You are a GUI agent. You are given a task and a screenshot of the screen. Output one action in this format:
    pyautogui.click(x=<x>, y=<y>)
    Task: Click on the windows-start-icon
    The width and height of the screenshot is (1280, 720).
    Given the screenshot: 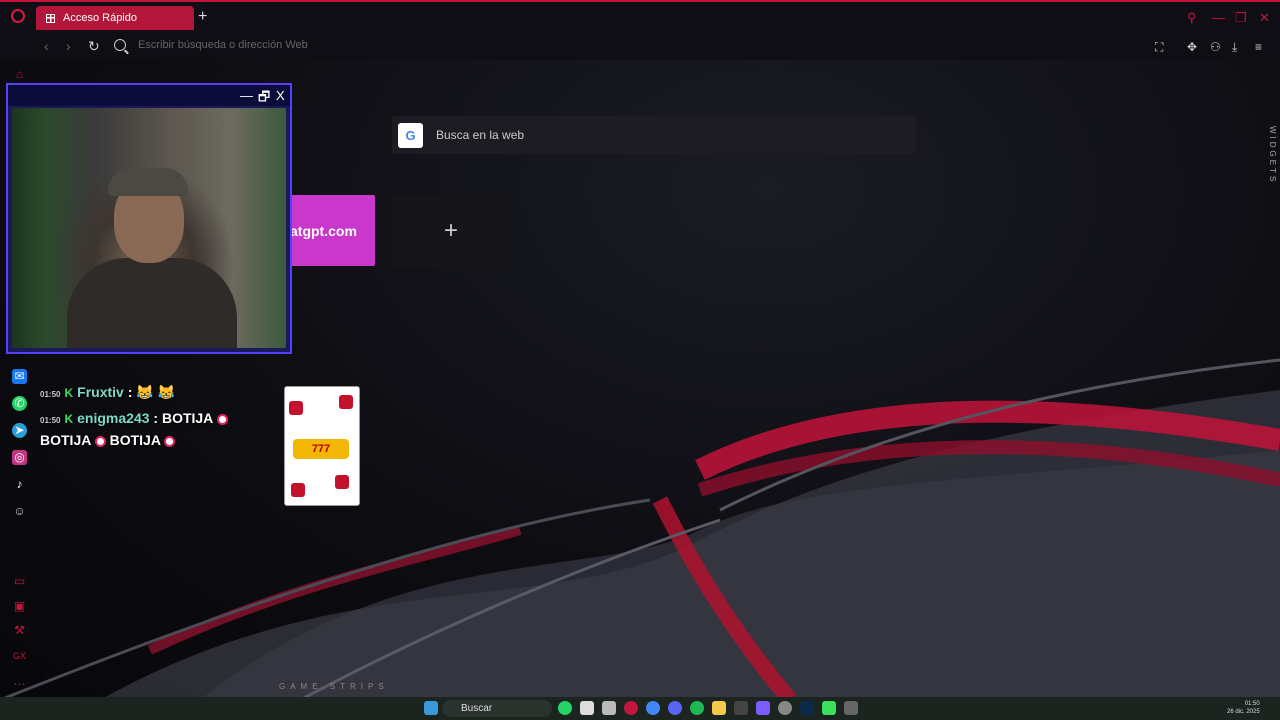 What is the action you would take?
    pyautogui.click(x=431, y=708)
    